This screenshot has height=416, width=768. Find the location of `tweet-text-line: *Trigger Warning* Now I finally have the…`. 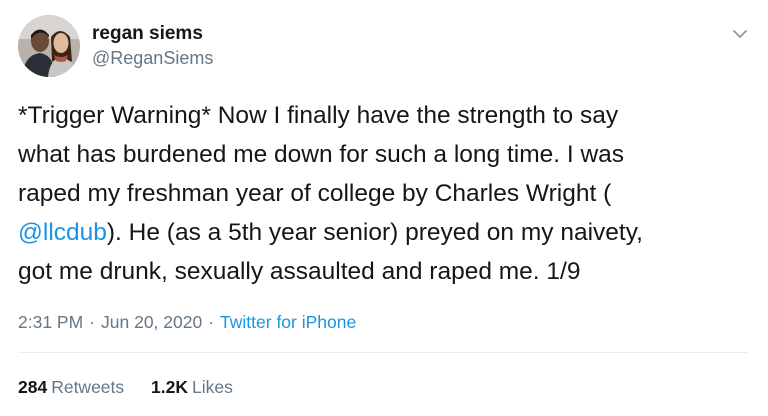

tweet-text-line: *Trigger Warning* Now I finally have the… is located at coordinates (318, 115).